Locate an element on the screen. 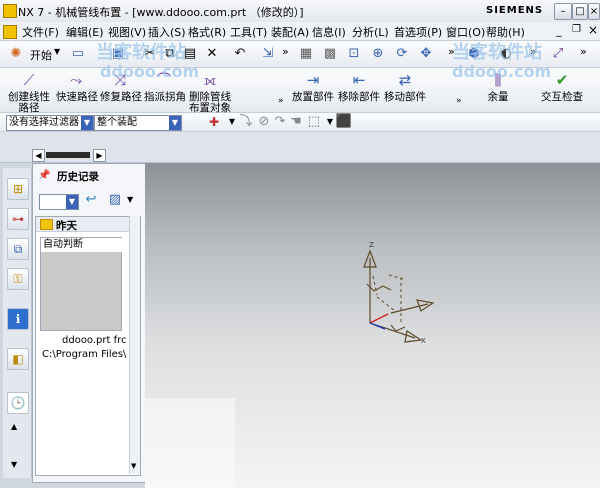 The height and width of the screenshot is (488, 600). delete-icon: ✕ is located at coordinates (212, 54).